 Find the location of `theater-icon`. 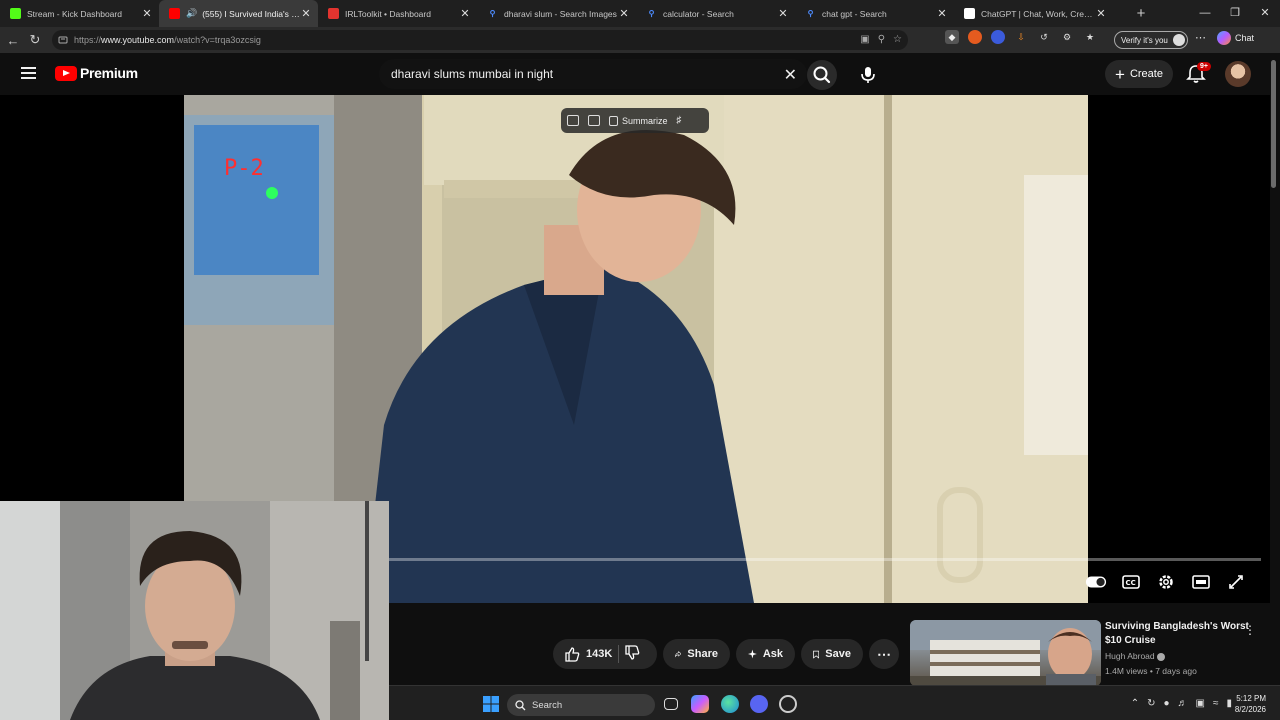

theater-icon is located at coordinates (1201, 582).